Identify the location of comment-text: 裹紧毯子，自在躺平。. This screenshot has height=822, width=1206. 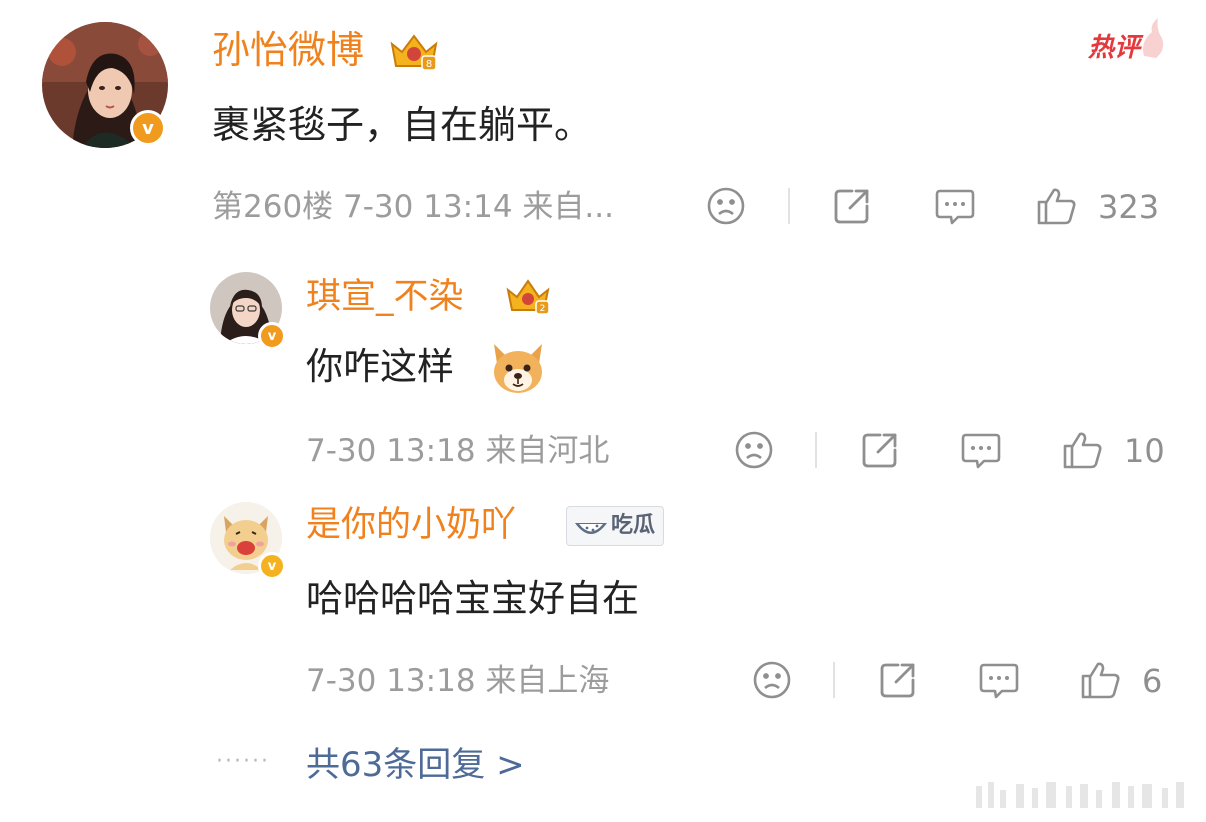
(402, 125).